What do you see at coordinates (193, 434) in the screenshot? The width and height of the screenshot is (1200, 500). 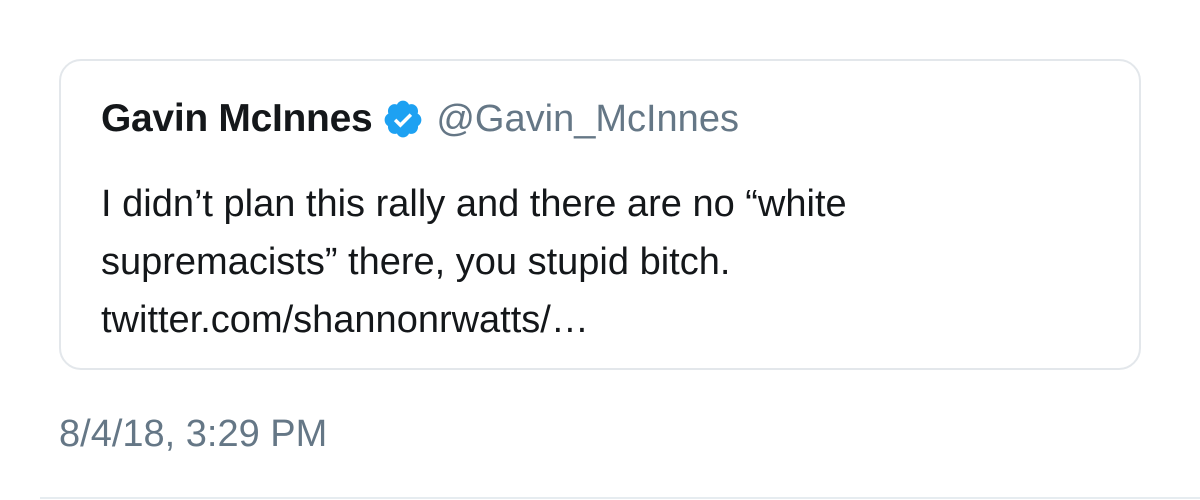 I see `tweet-timestamp: 8/4/18, 3:29 PM` at bounding box center [193, 434].